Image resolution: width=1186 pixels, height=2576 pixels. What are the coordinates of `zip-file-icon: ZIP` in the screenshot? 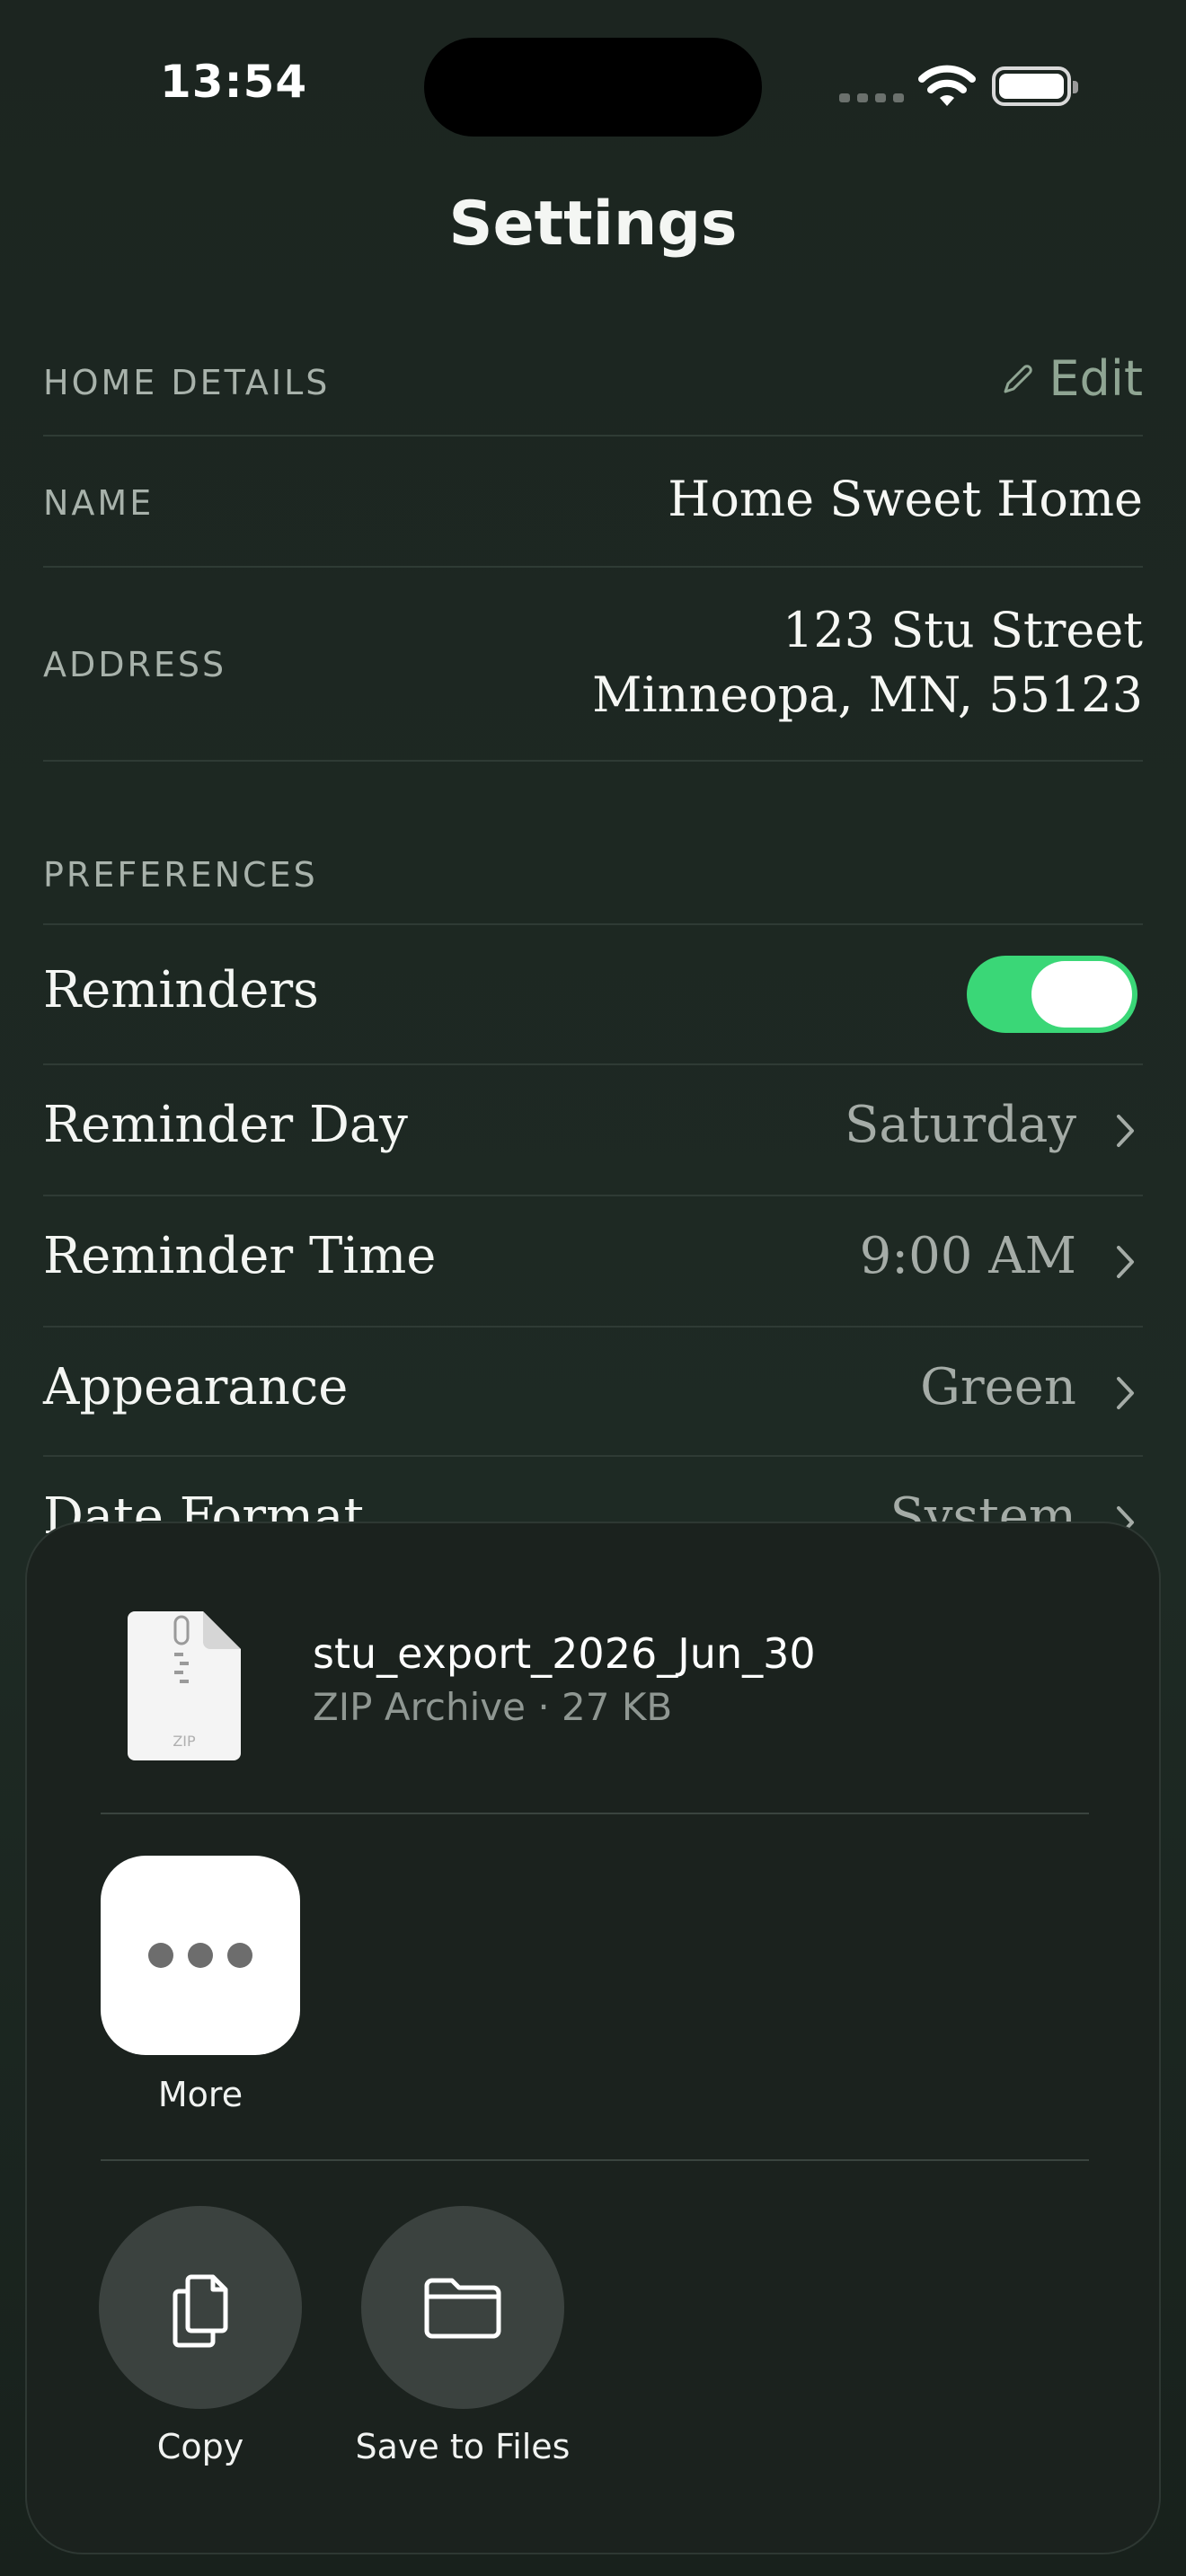 It's located at (184, 1685).